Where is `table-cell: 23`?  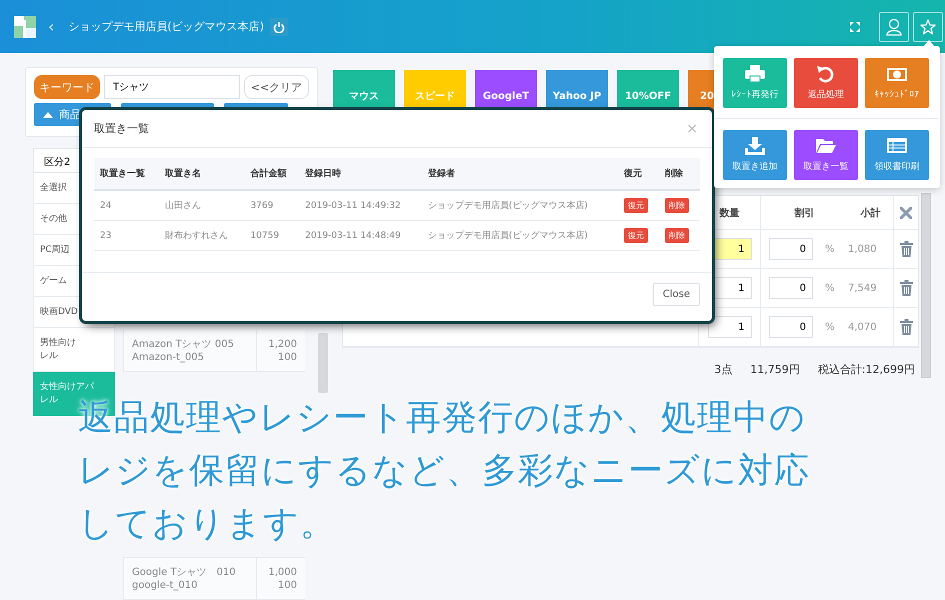
table-cell: 23 is located at coordinates (126, 235).